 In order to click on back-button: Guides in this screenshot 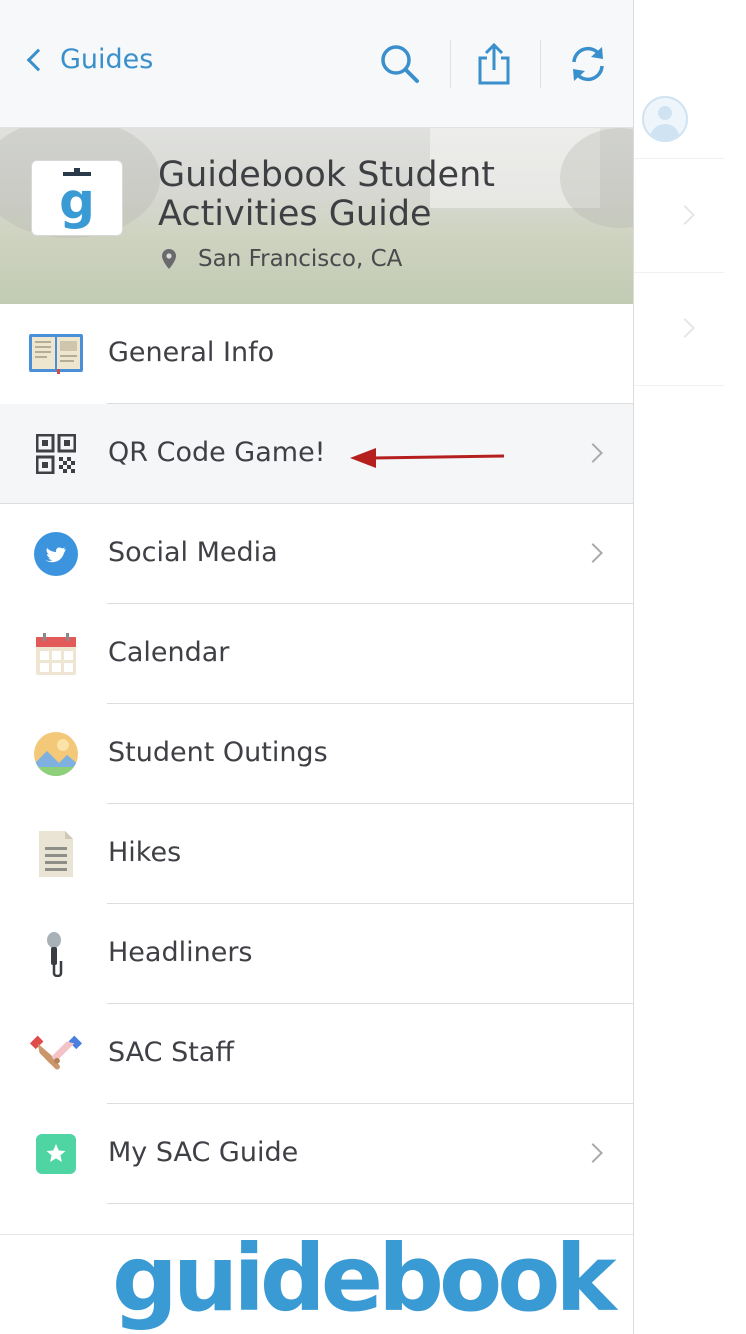, I will do `click(88, 59)`.